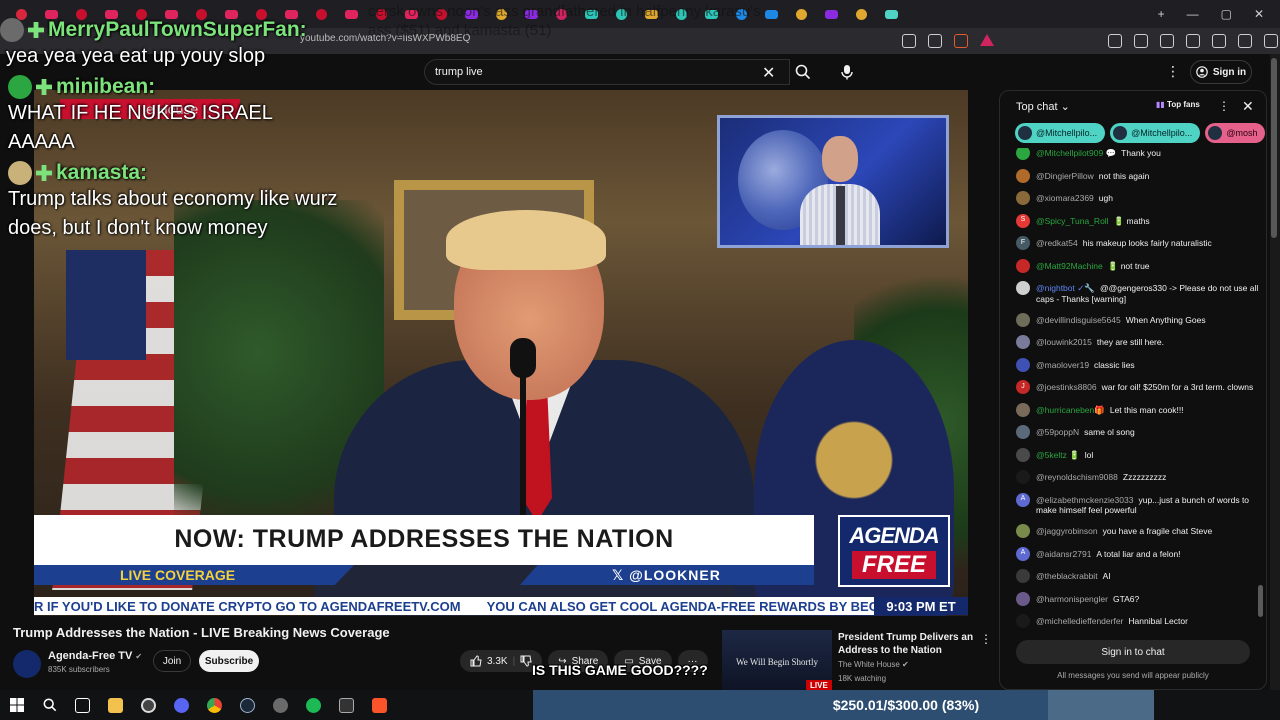  What do you see at coordinates (229, 661) in the screenshot?
I see `subscribe-button: Subscribe` at bounding box center [229, 661].